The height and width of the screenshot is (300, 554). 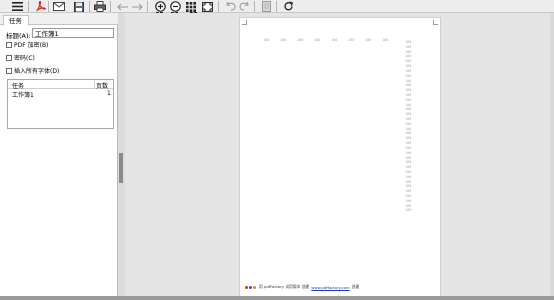 I want to click on password-option: 密码(C), so click(x=20, y=57).